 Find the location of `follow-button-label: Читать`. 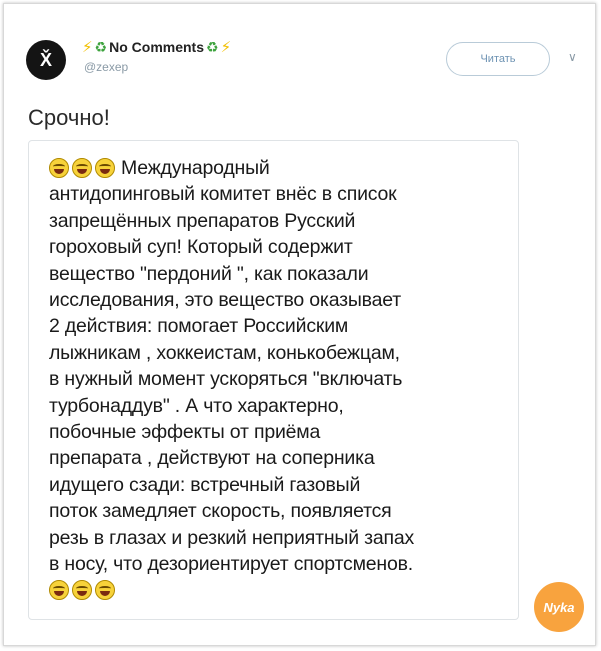

follow-button-label: Читать is located at coordinates (498, 59).